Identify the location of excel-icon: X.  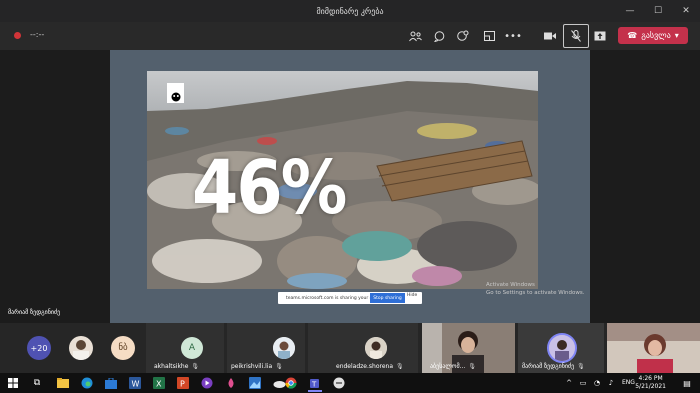
(159, 383).